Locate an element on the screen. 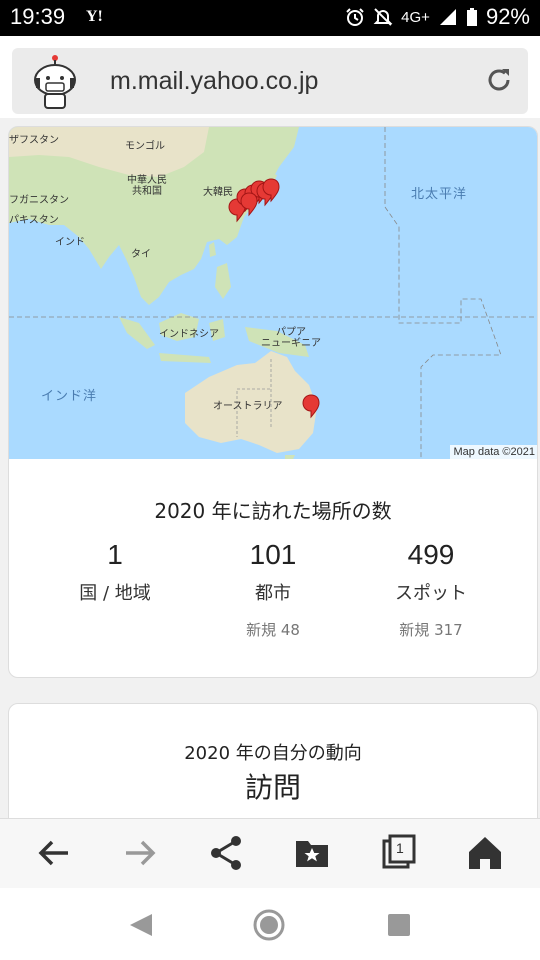 This screenshot has width=540, height=960. movement-card: 2020 年の自分の動向 訪問 is located at coordinates (273, 760).